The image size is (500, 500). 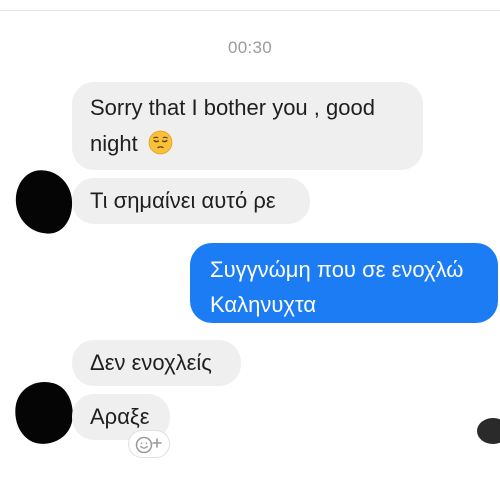 I want to click on add-reaction-icon, so click(x=148, y=445).